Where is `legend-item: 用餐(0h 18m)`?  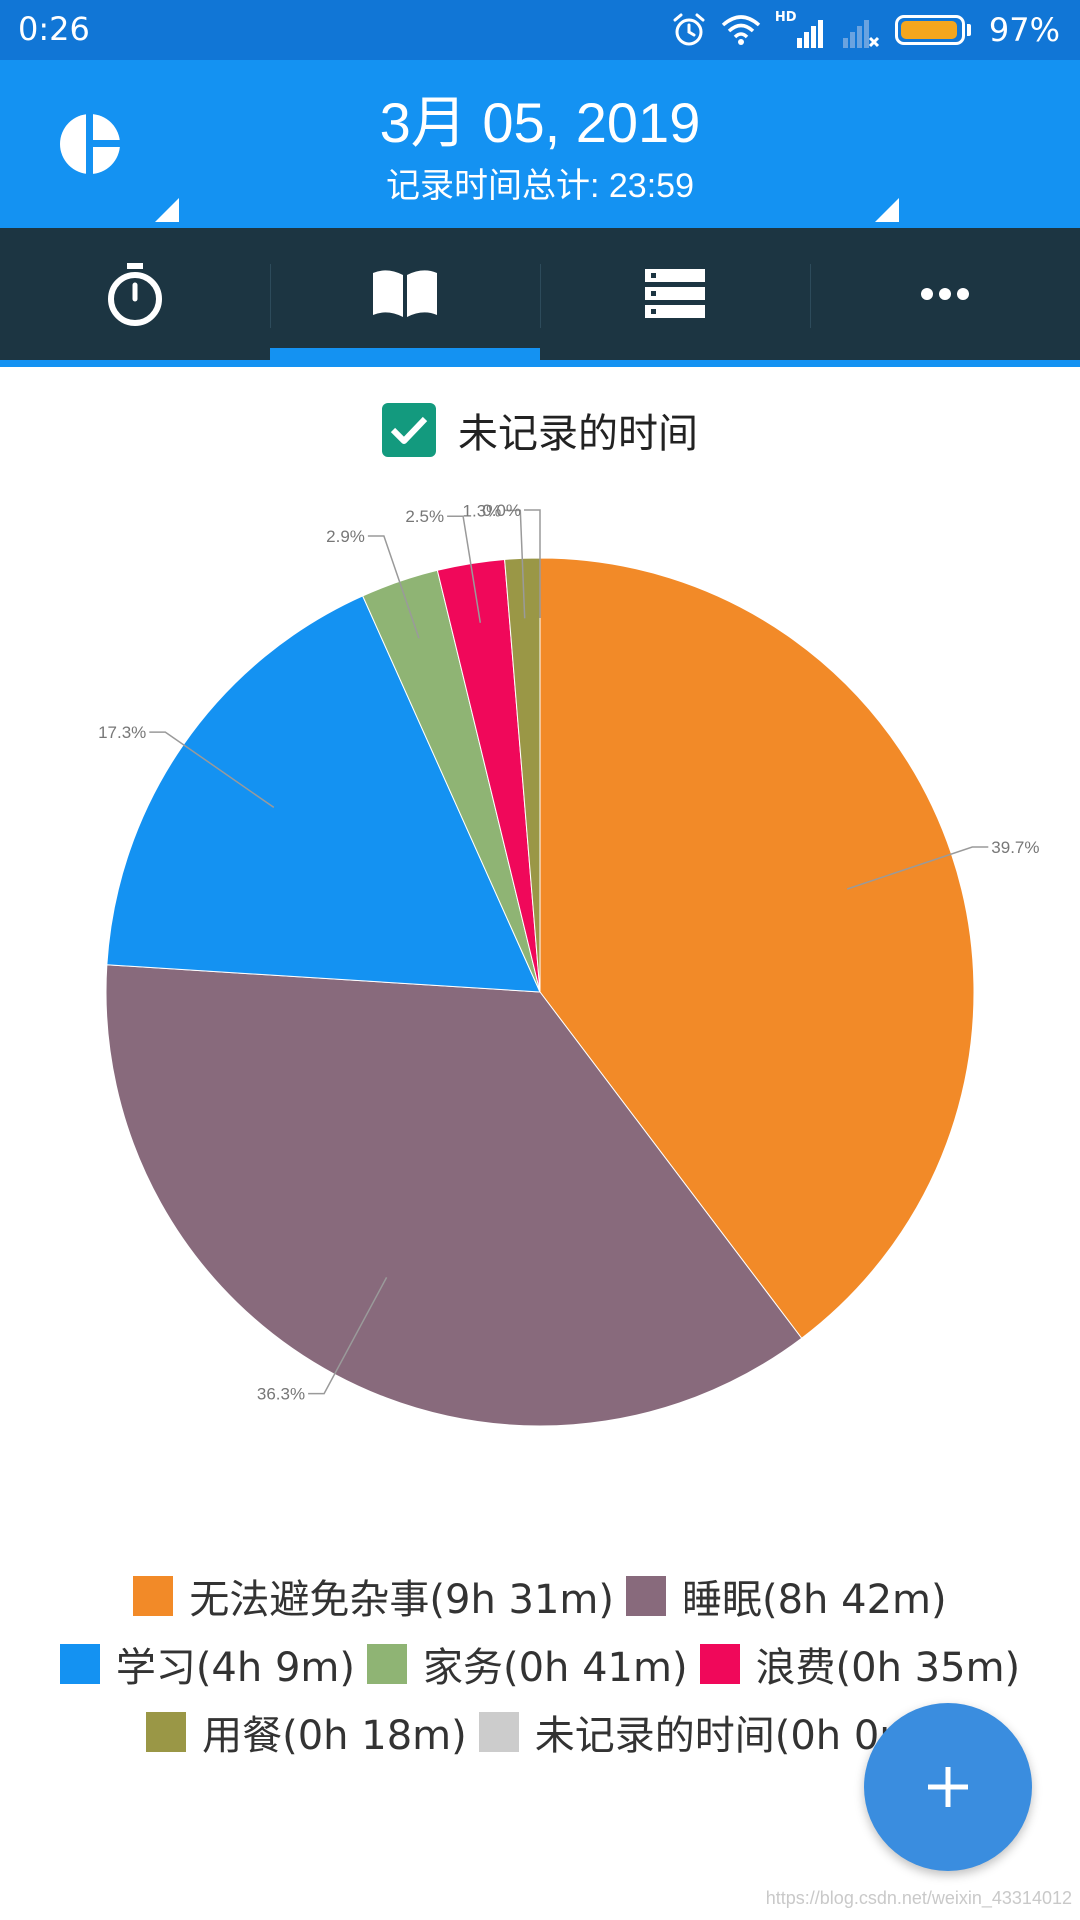
legend-item: 用餐(0h 18m) is located at coordinates (306, 1732).